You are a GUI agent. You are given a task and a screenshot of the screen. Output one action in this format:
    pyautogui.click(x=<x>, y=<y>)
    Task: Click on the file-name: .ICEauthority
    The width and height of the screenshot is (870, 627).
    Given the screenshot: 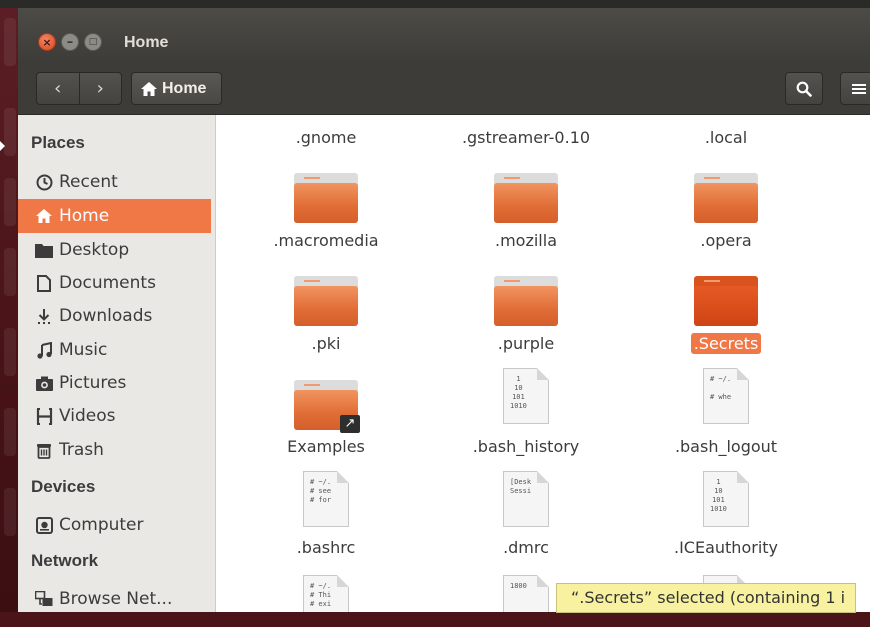 What is the action you would take?
    pyautogui.click(x=726, y=547)
    